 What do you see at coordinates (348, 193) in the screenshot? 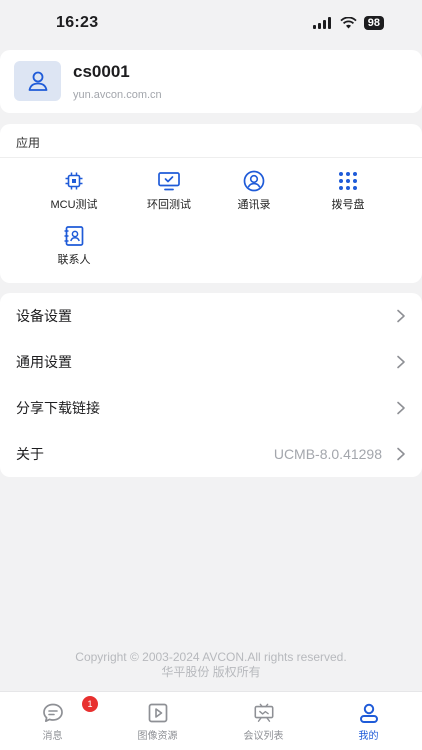
I see `app-dialpad: 拨号盘` at bounding box center [348, 193].